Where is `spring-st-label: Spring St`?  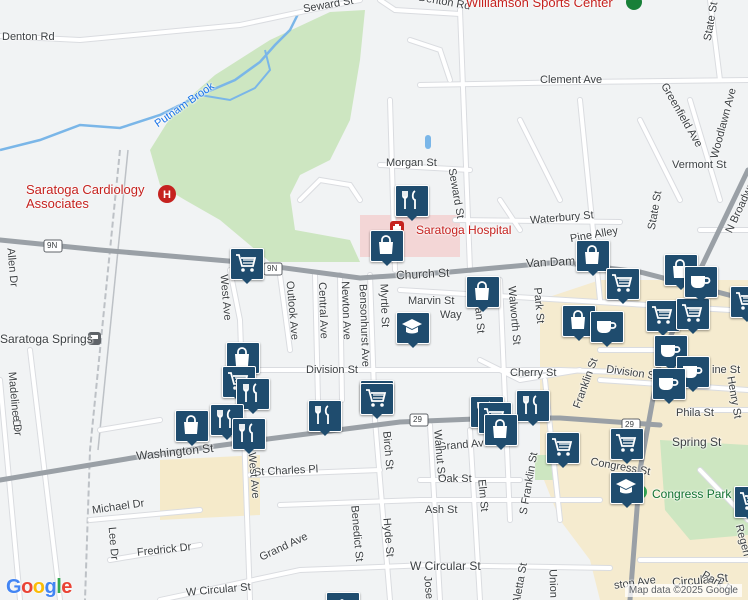
spring-st-label: Spring St is located at coordinates (697, 442).